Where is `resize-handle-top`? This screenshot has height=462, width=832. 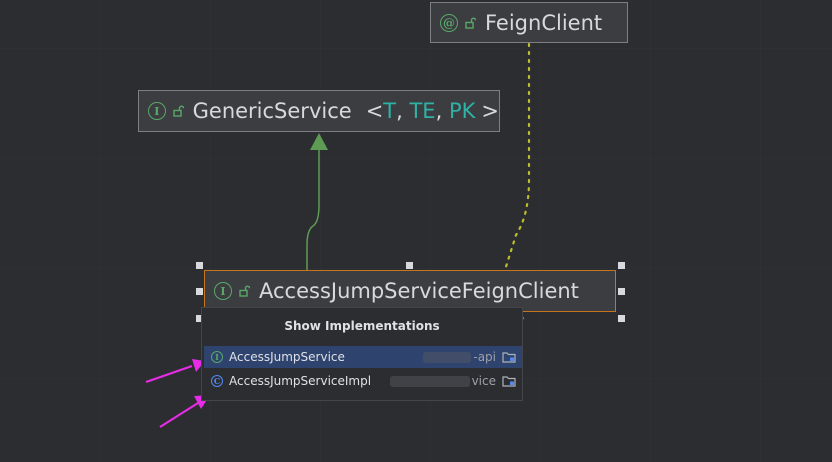
resize-handle-top is located at coordinates (409, 265).